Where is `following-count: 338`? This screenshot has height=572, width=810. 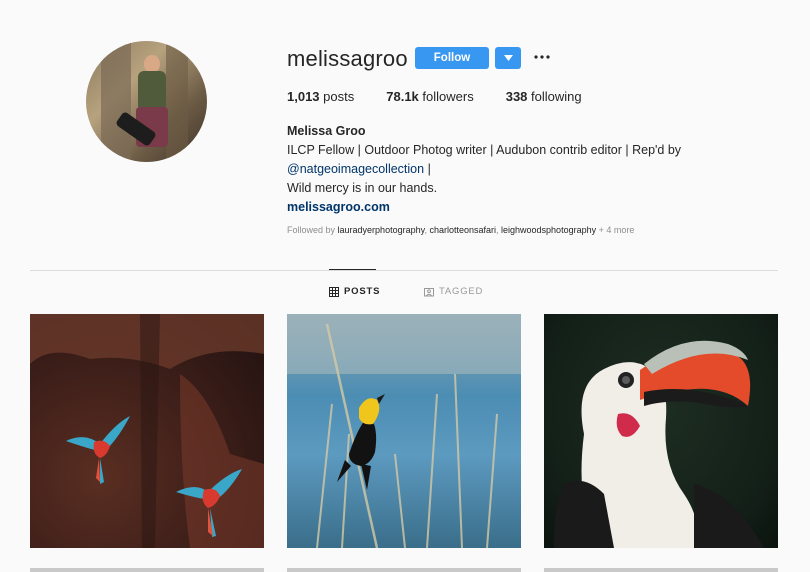 following-count: 338 is located at coordinates (516, 96).